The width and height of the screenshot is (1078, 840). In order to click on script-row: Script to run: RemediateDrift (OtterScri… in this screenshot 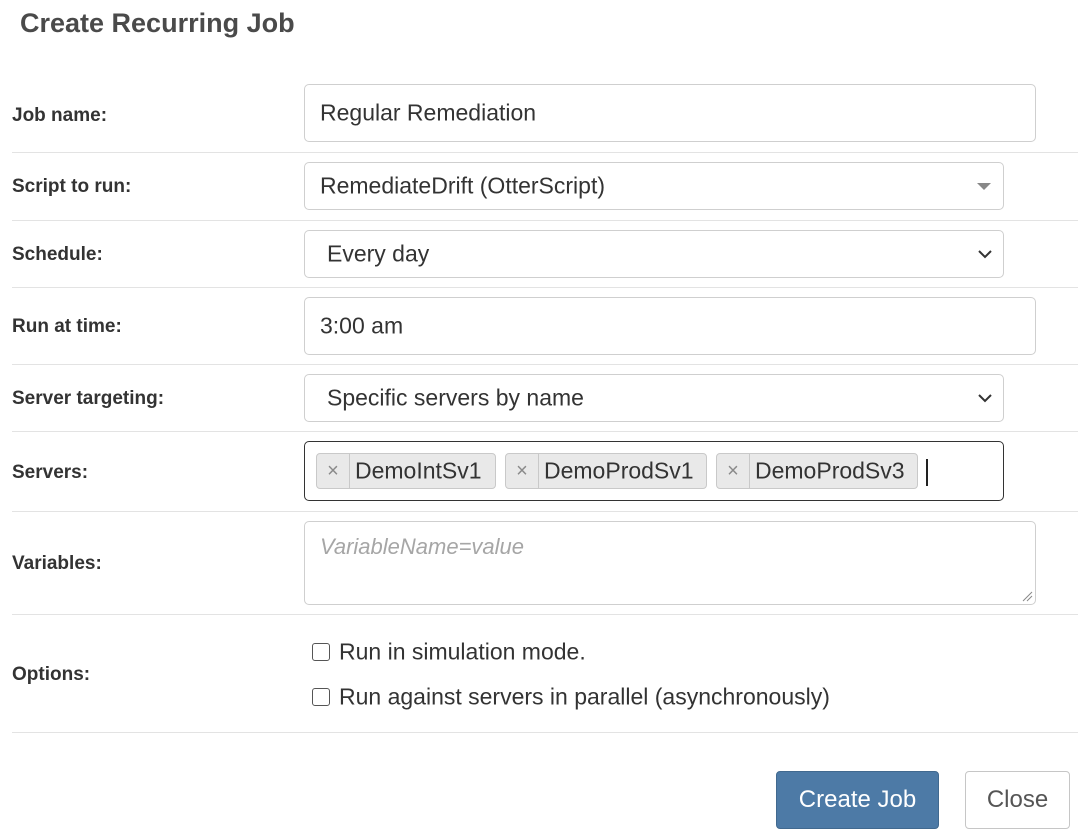, I will do `click(545, 186)`.